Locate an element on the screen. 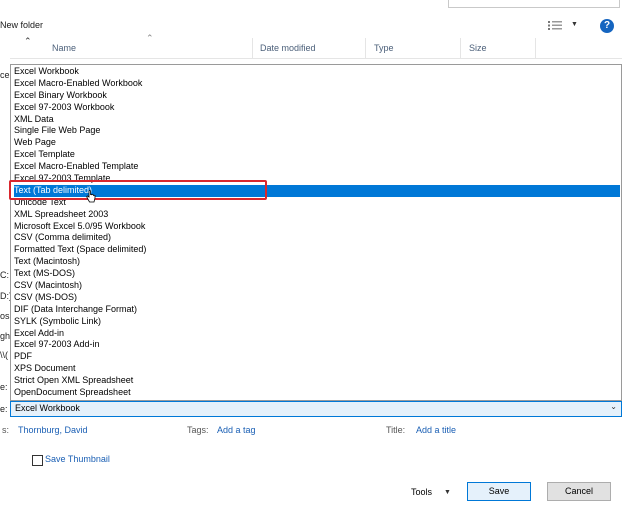 The height and width of the screenshot is (513, 625). tags-label: Tags: is located at coordinates (198, 430).